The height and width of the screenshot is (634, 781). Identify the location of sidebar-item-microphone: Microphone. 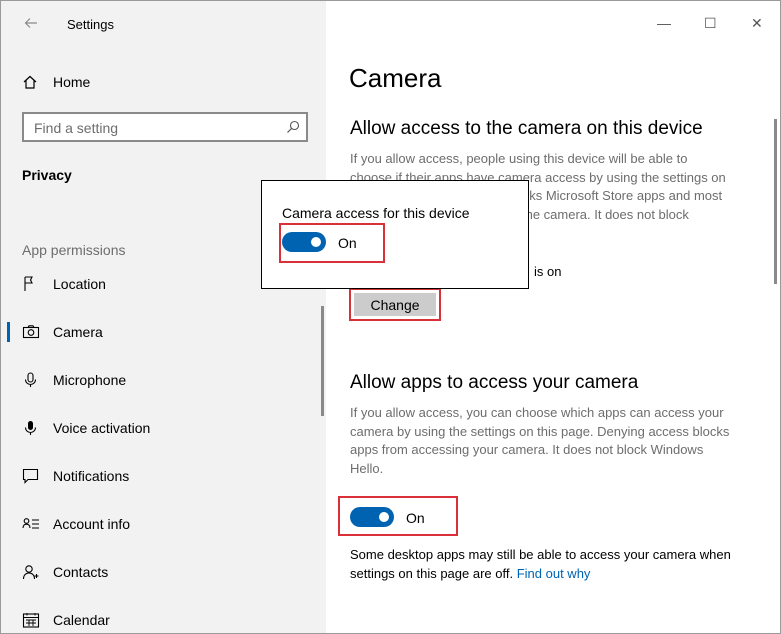
(160, 380).